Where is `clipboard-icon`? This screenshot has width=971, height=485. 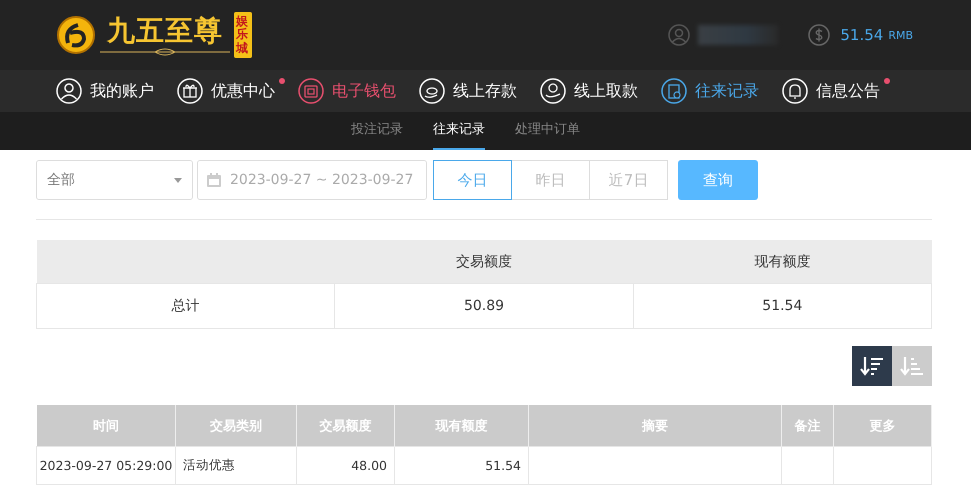 clipboard-icon is located at coordinates (674, 91).